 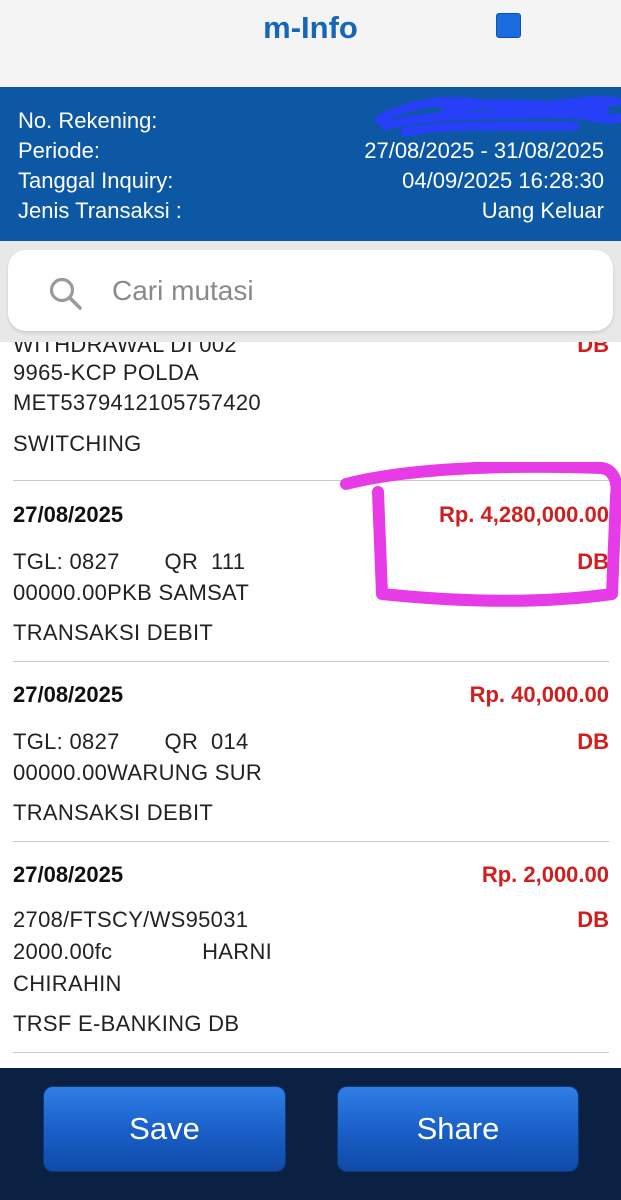 I want to click on share-button: Share, so click(x=458, y=1129).